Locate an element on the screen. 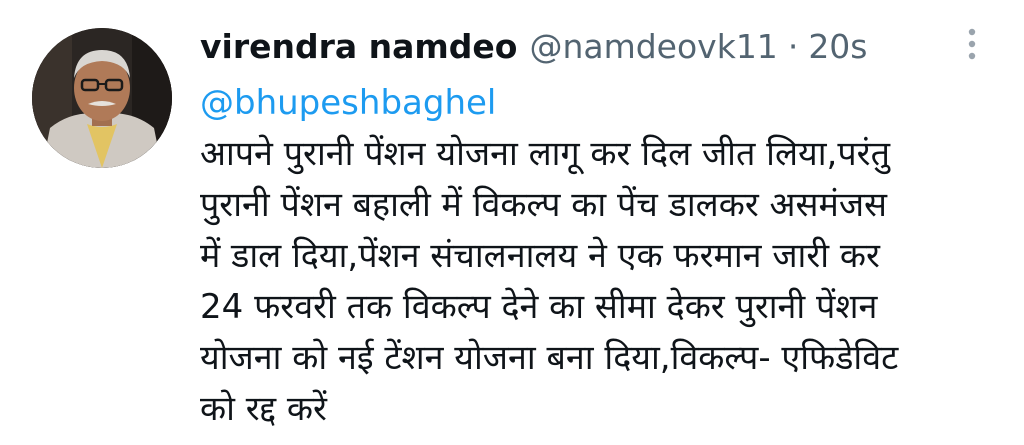  tweet-header: virendra namdeo @namdeovk11 · 20s is located at coordinates (534, 47).